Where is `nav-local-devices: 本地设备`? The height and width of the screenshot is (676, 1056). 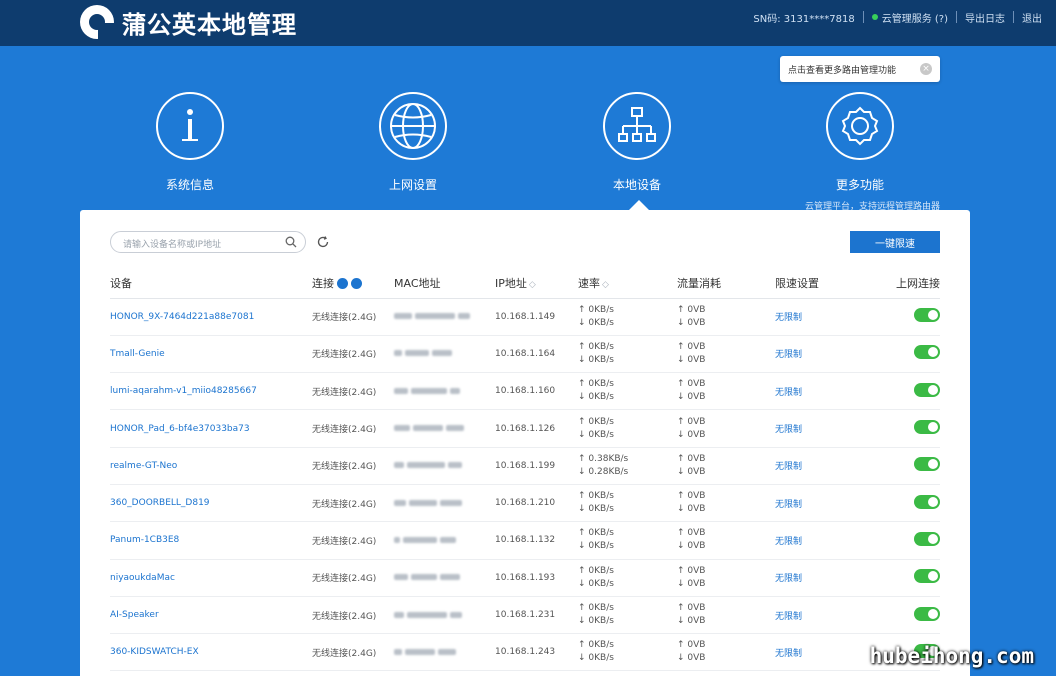
nav-local-devices: 本地设备 is located at coordinates (637, 142).